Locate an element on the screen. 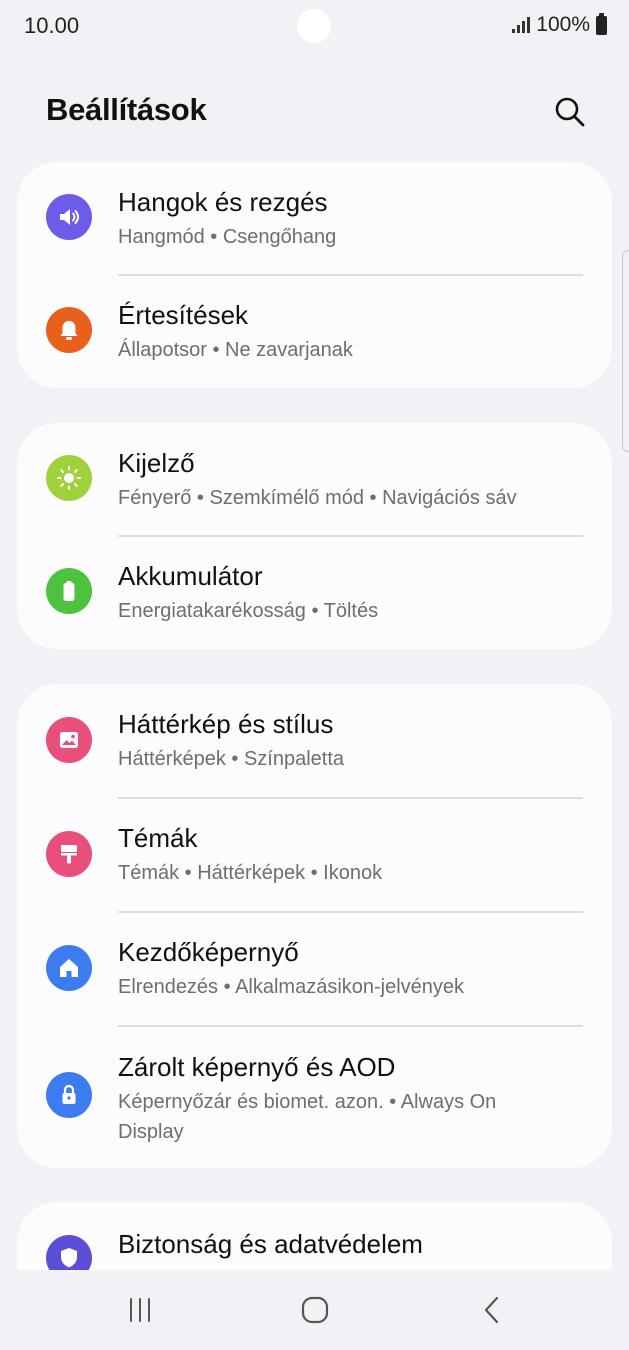 This screenshot has height=1350, width=629. recents-button is located at coordinates (140, 1310).